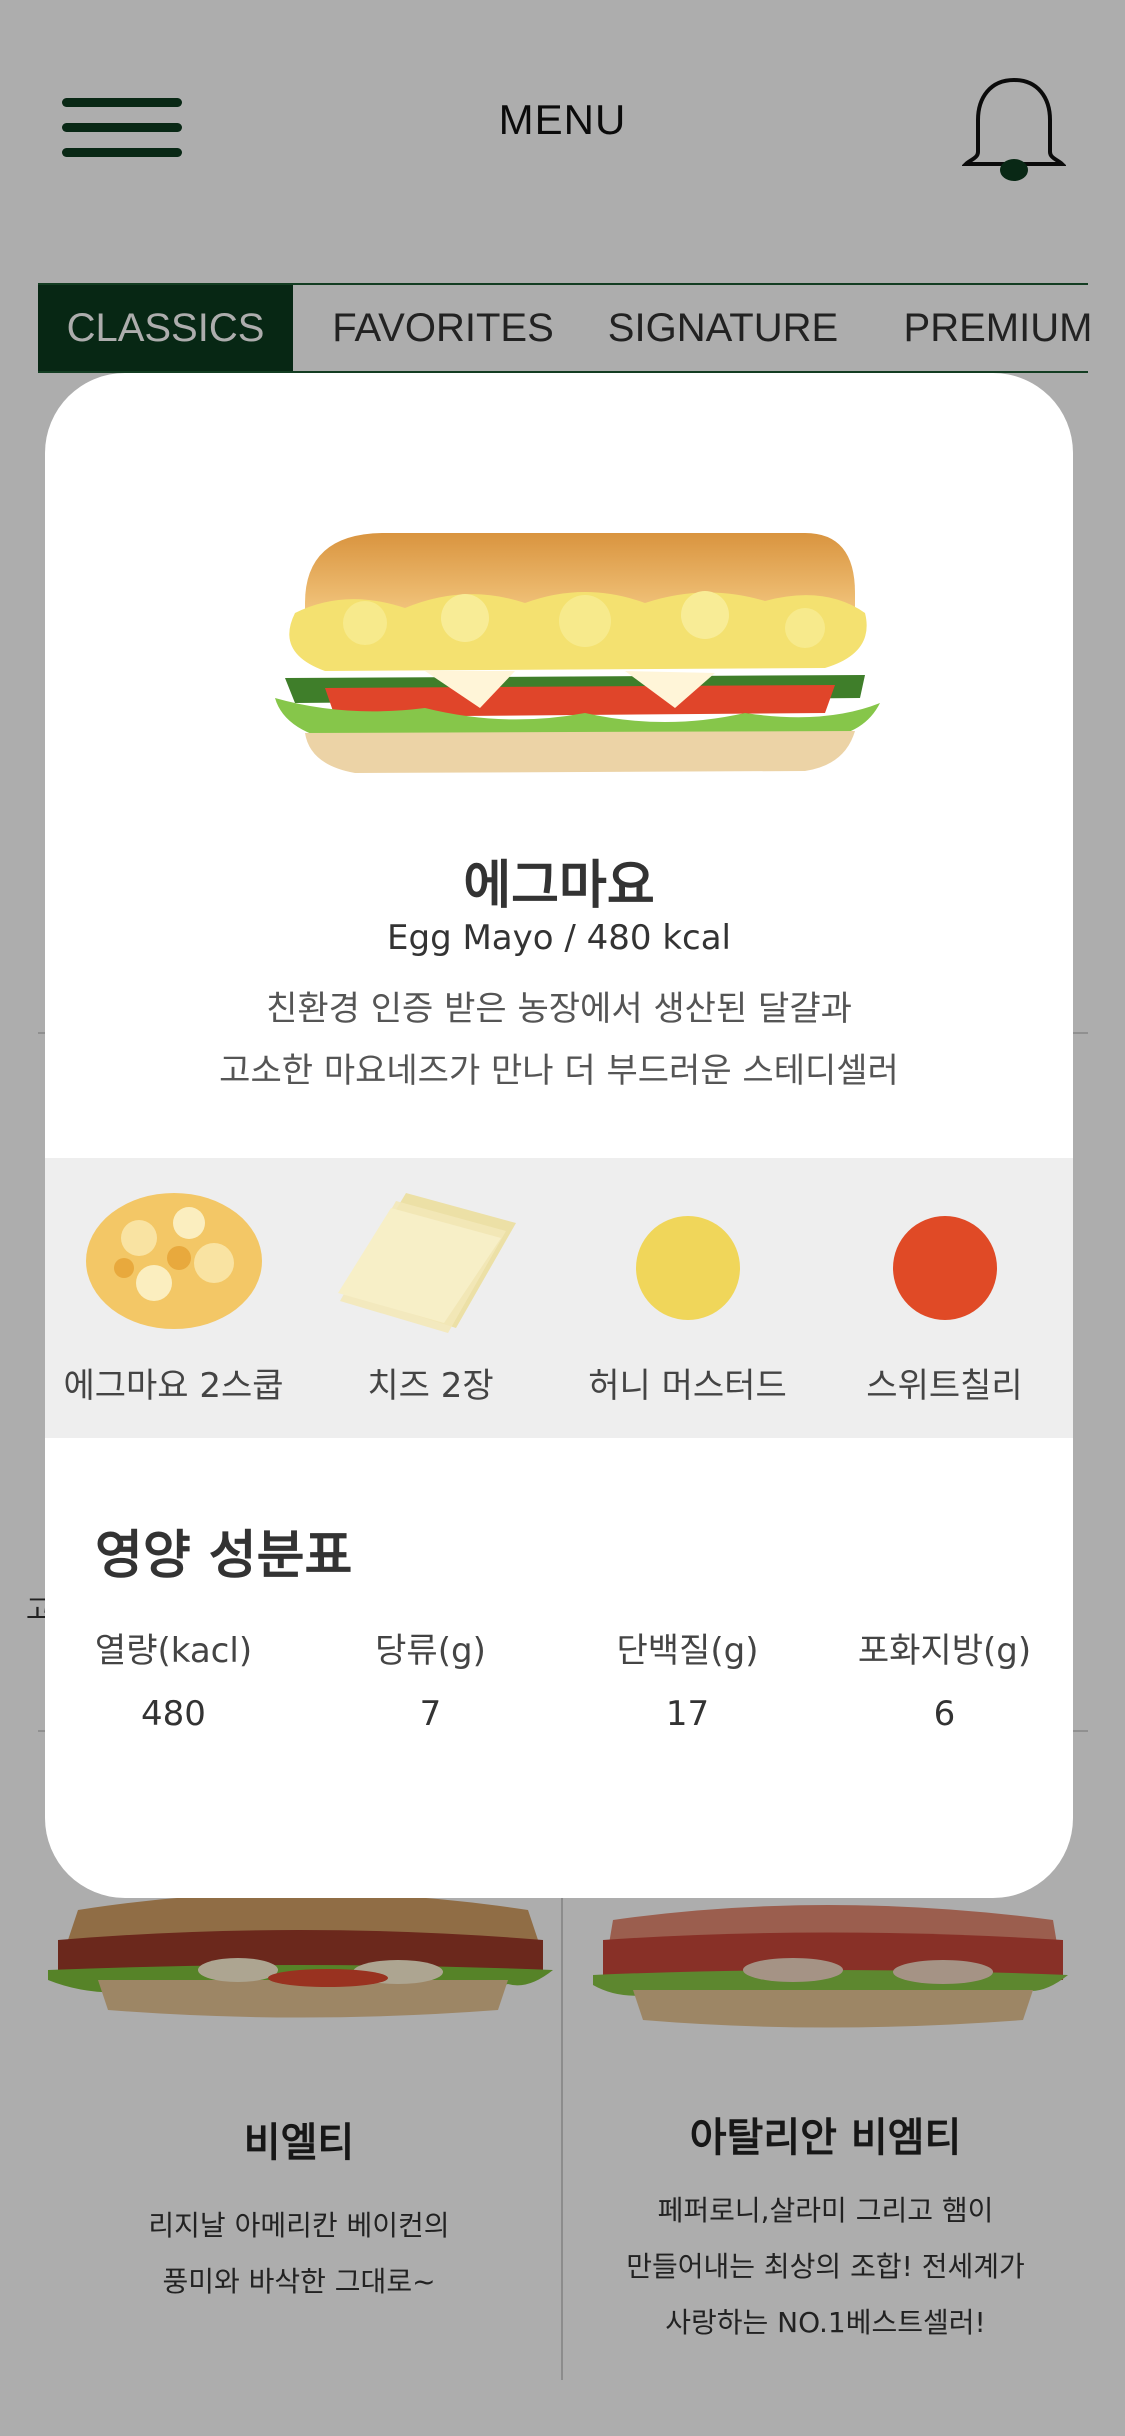  Describe the element at coordinates (944, 1714) in the screenshot. I see `nutrition-value: 6` at that location.